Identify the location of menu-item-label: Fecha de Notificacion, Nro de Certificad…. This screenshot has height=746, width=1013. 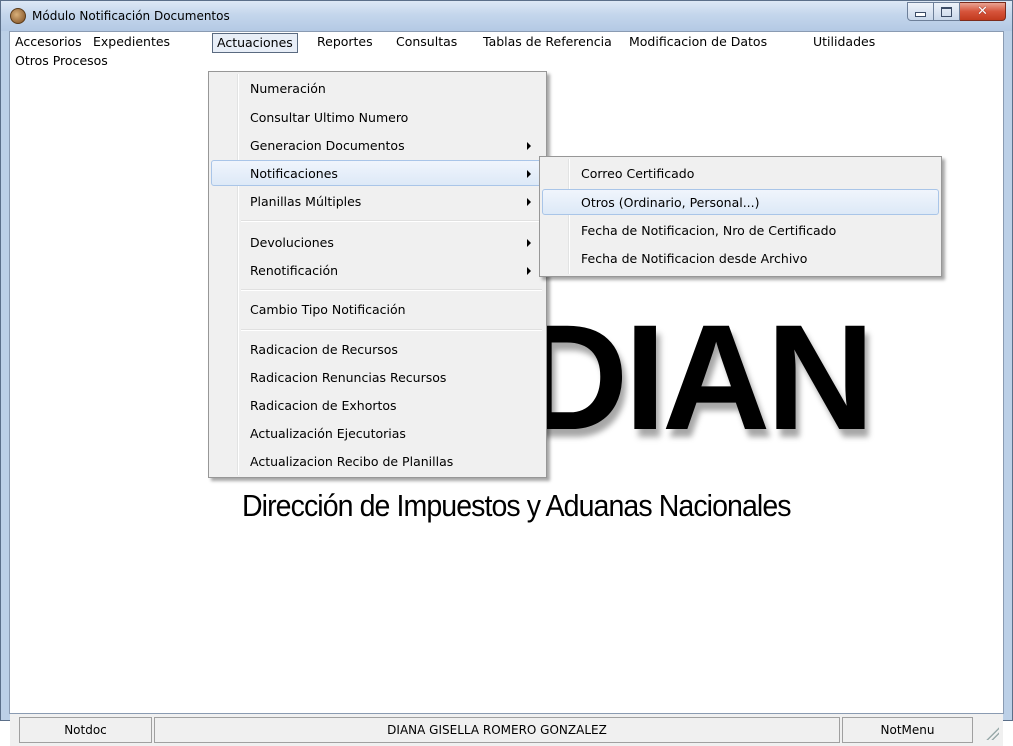
(709, 230).